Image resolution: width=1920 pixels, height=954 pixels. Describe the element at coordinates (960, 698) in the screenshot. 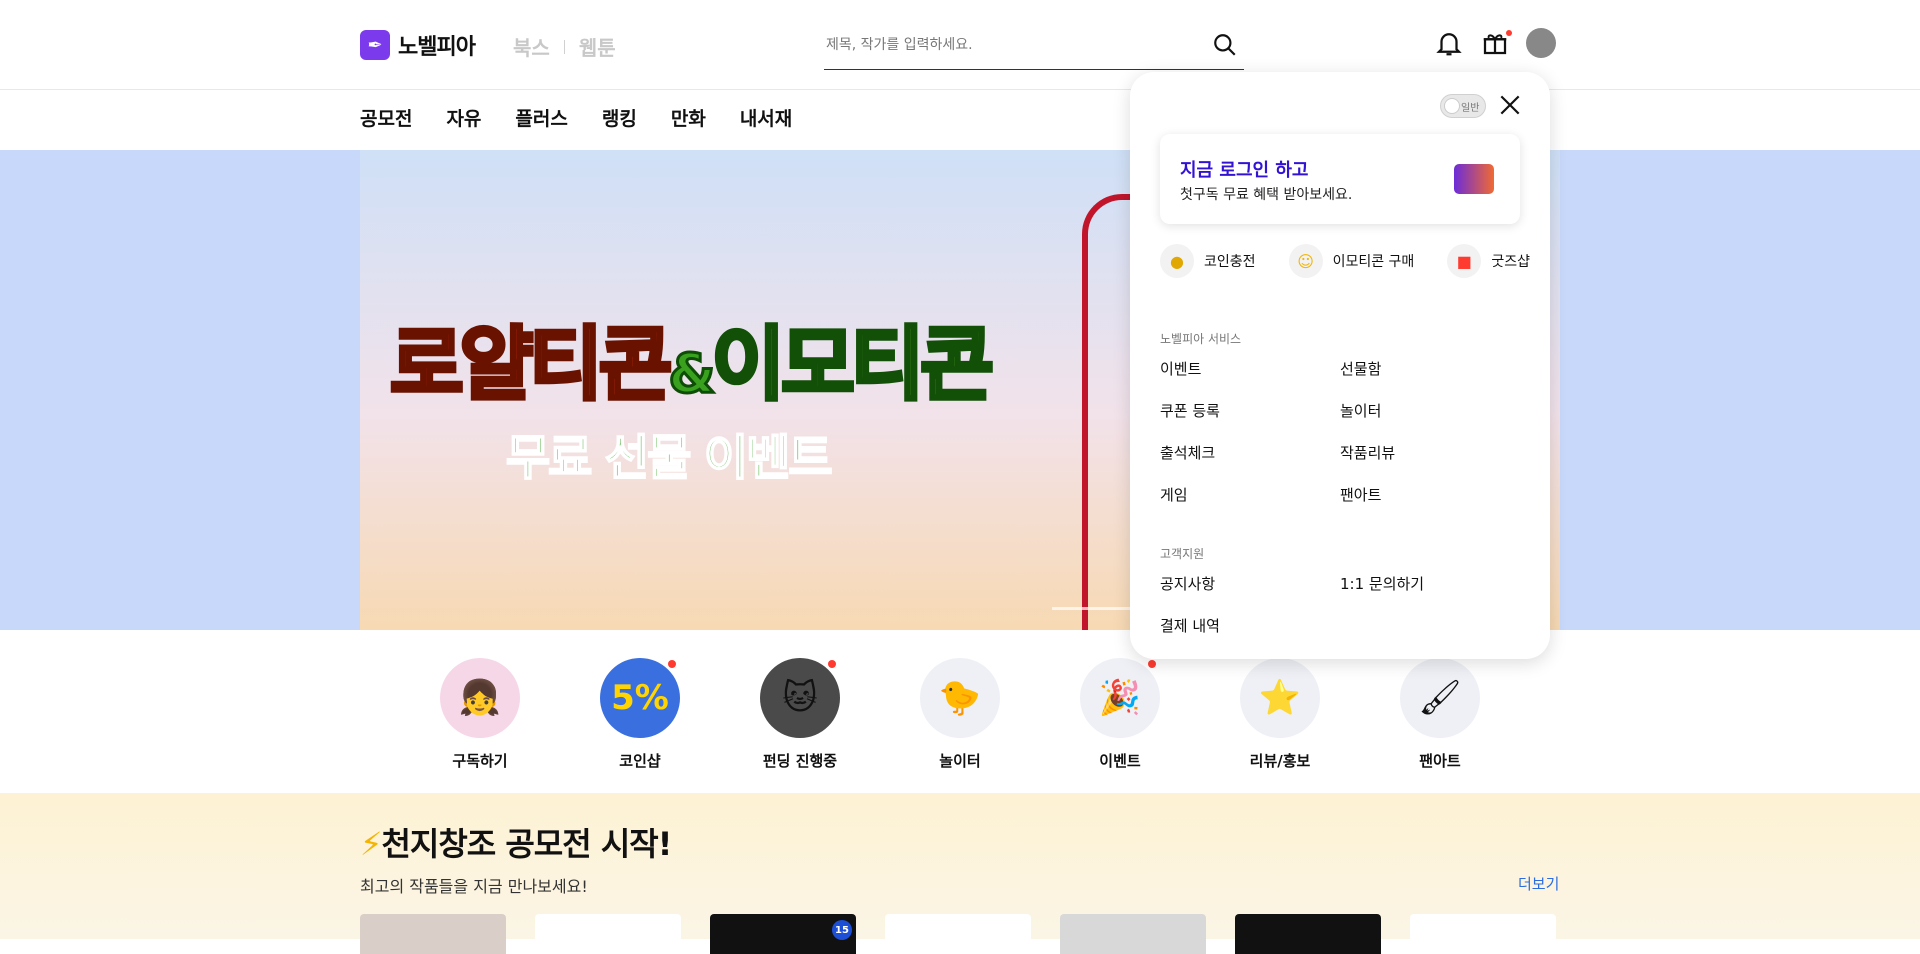

I see `playground-icon: 🐤` at that location.